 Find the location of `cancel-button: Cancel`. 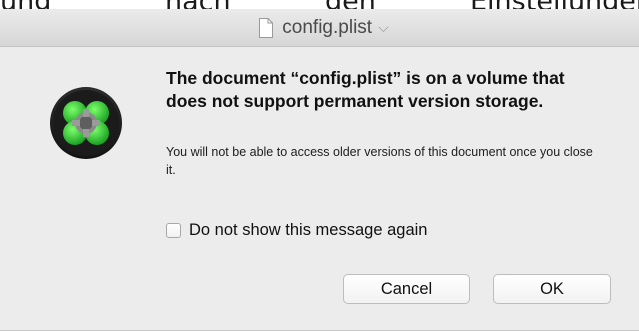

cancel-button: Cancel is located at coordinates (406, 289).